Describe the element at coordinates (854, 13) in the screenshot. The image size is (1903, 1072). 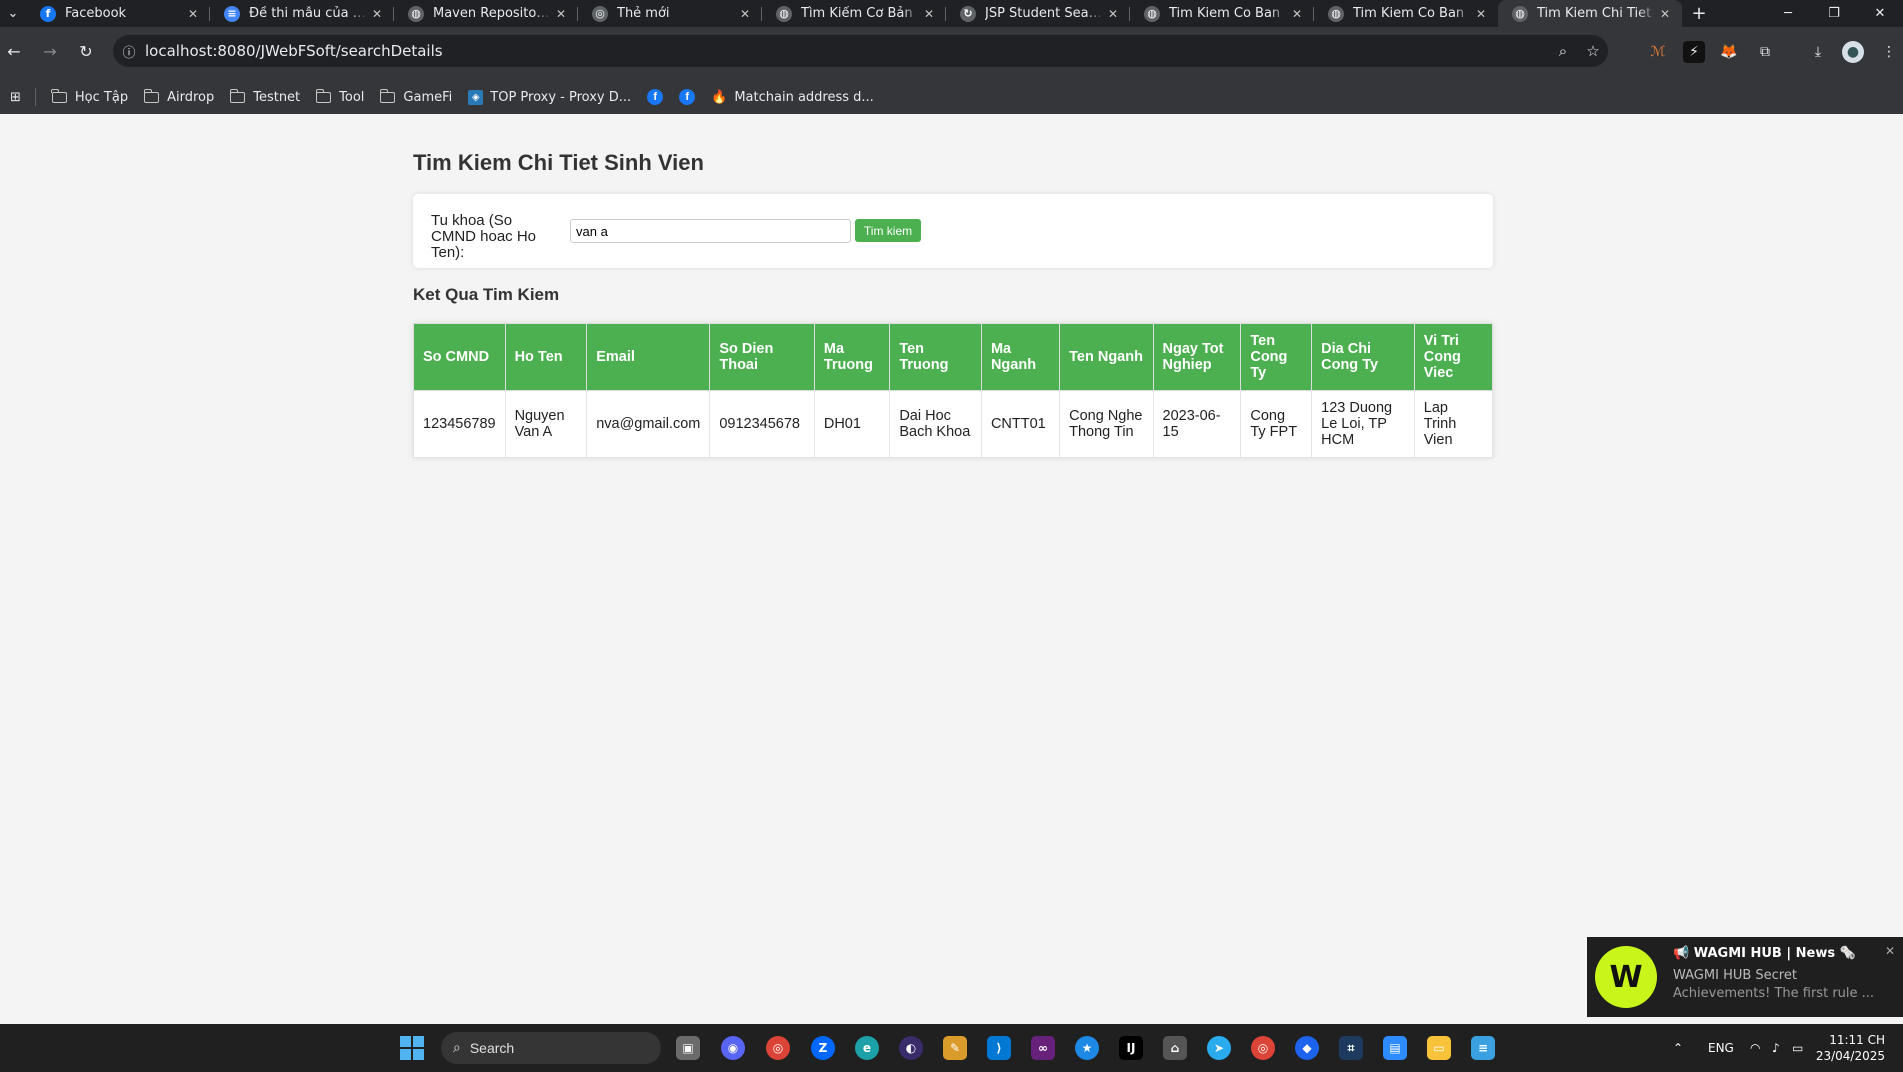
I see `browser-tab: ◍ Tìm Kiếm Cơ Bản ✕` at that location.